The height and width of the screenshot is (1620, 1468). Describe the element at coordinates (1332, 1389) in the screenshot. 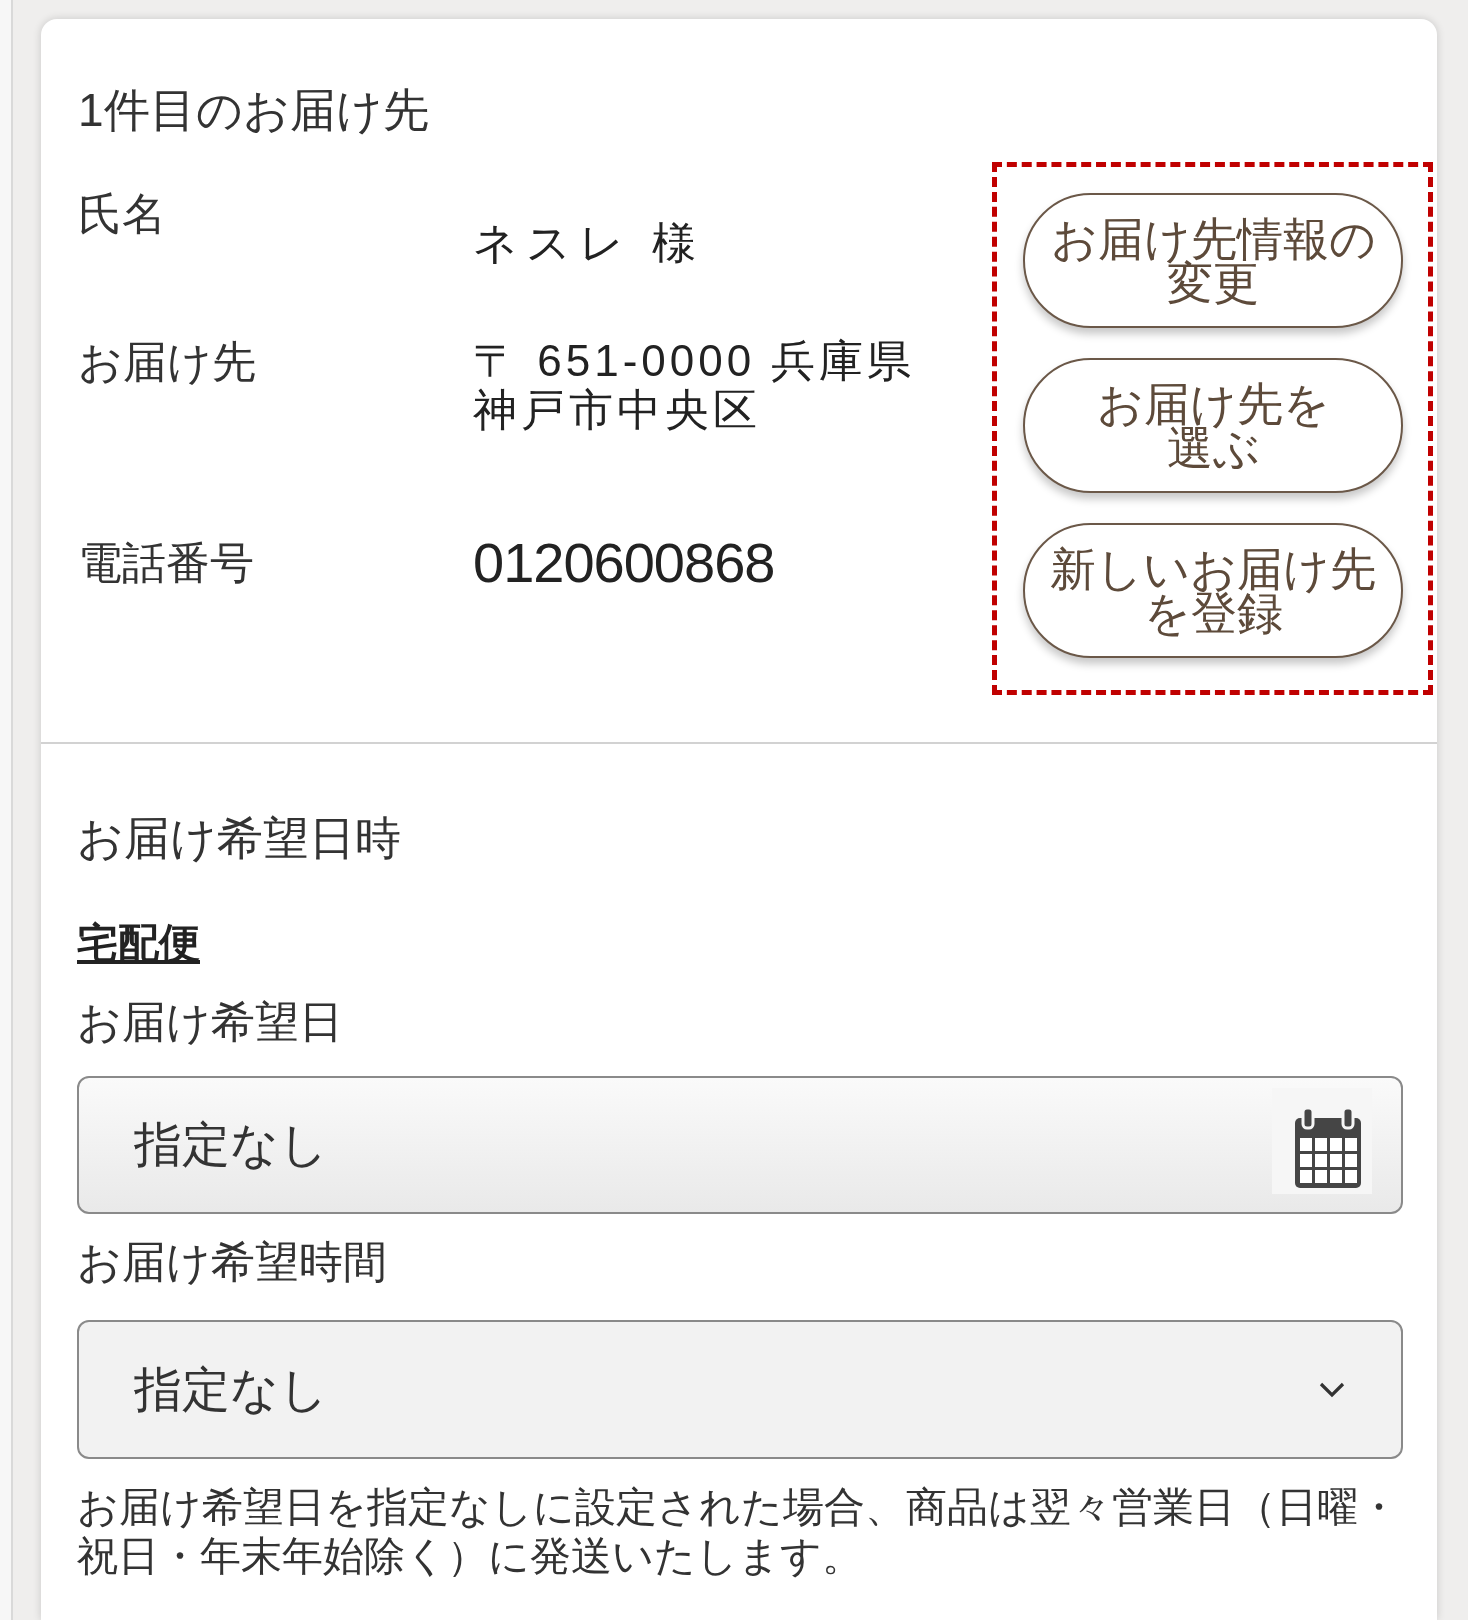

I see `chevron-down-icon` at that location.